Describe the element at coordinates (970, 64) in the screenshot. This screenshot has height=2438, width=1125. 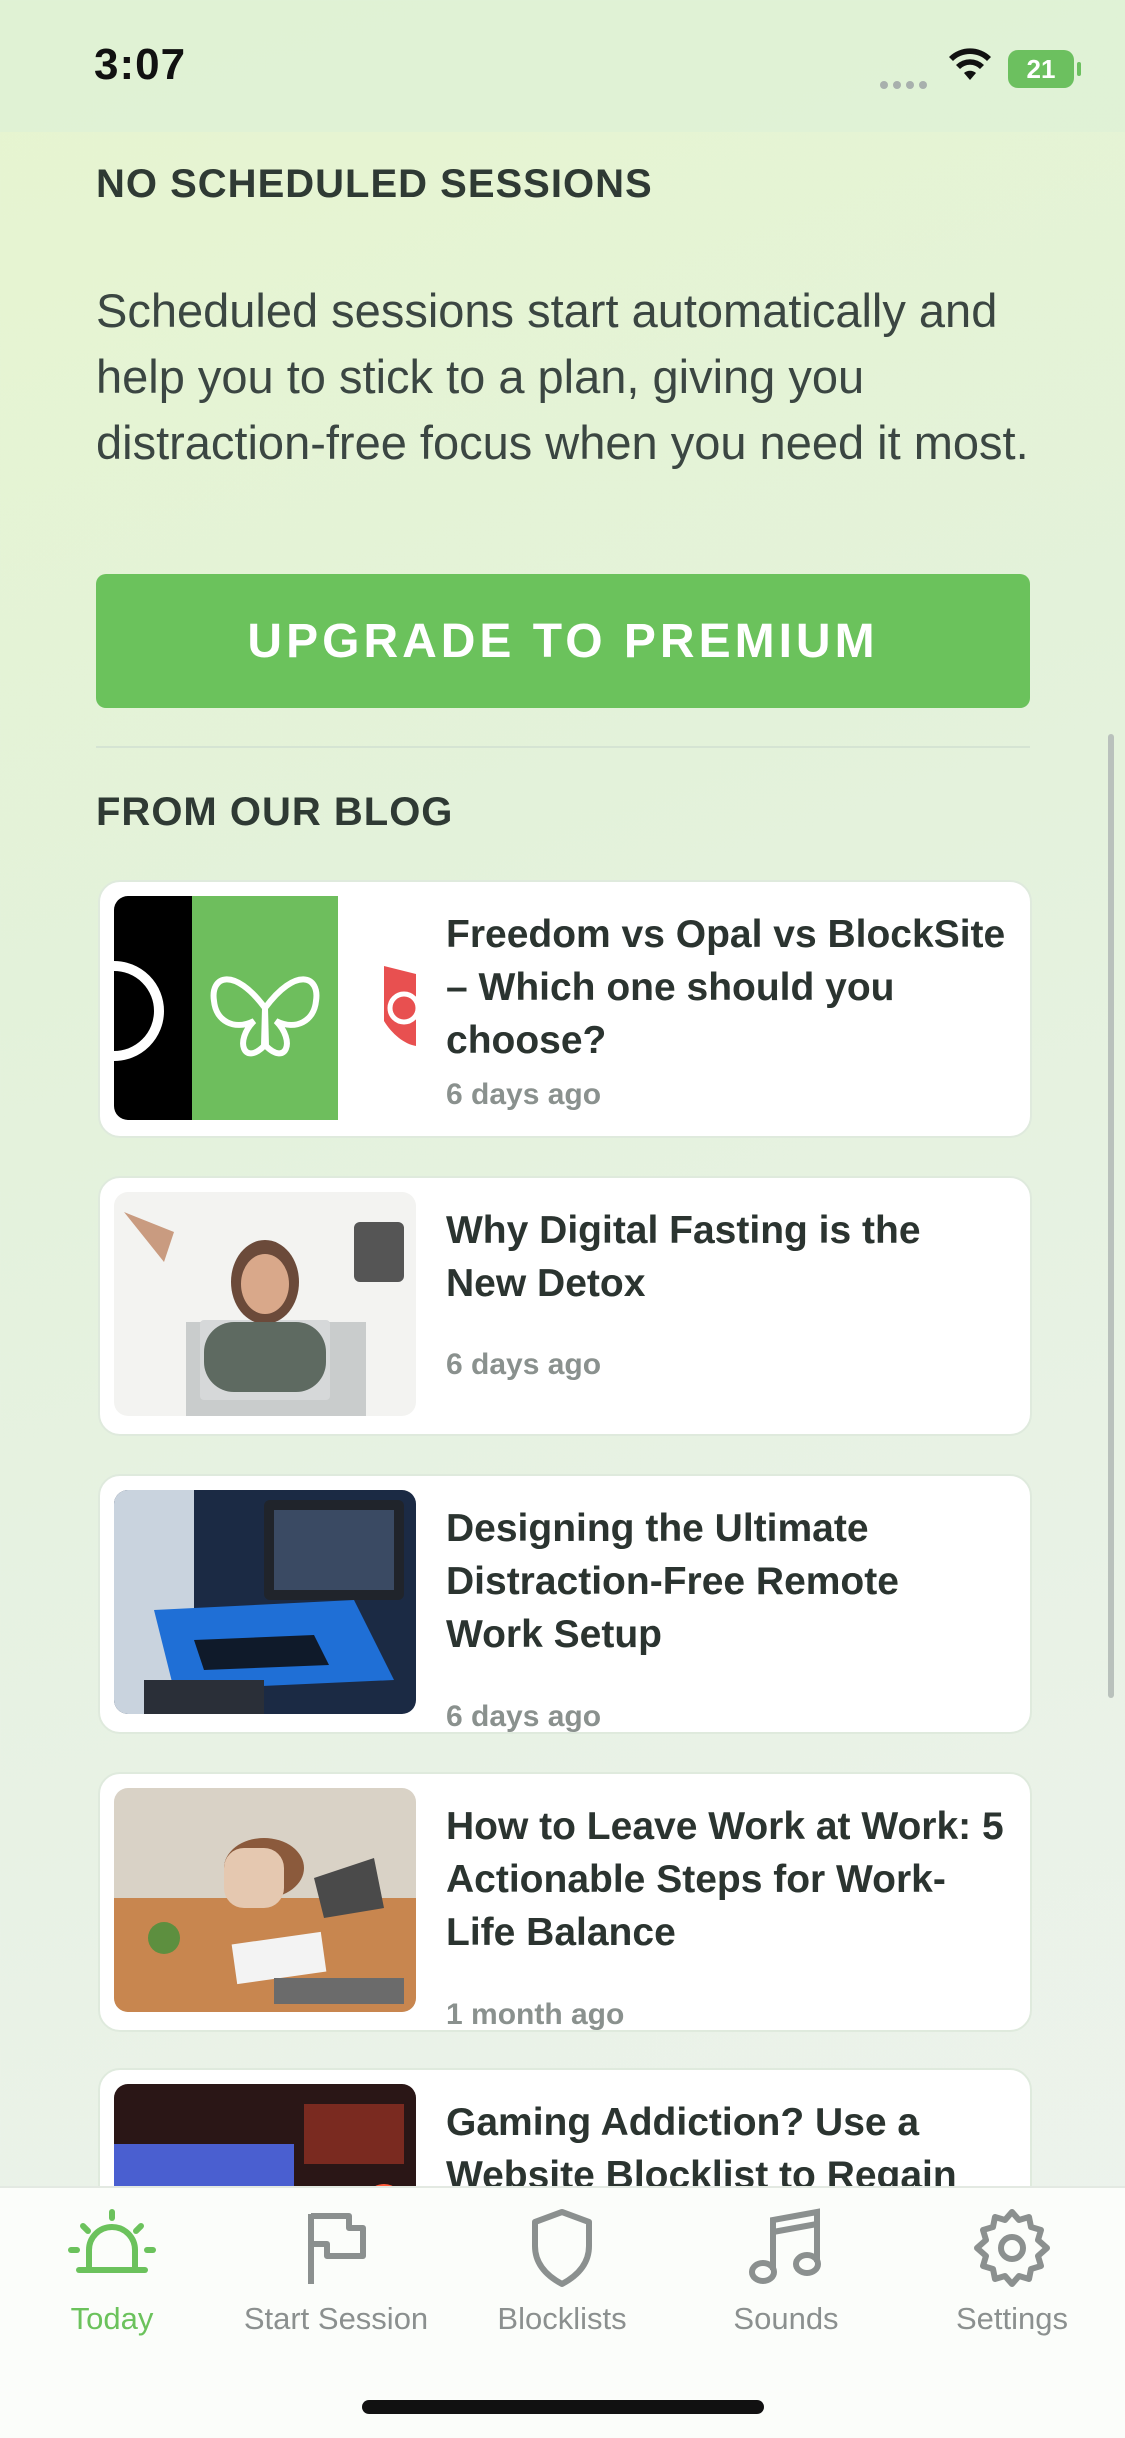
I see `wifi-icon` at that location.